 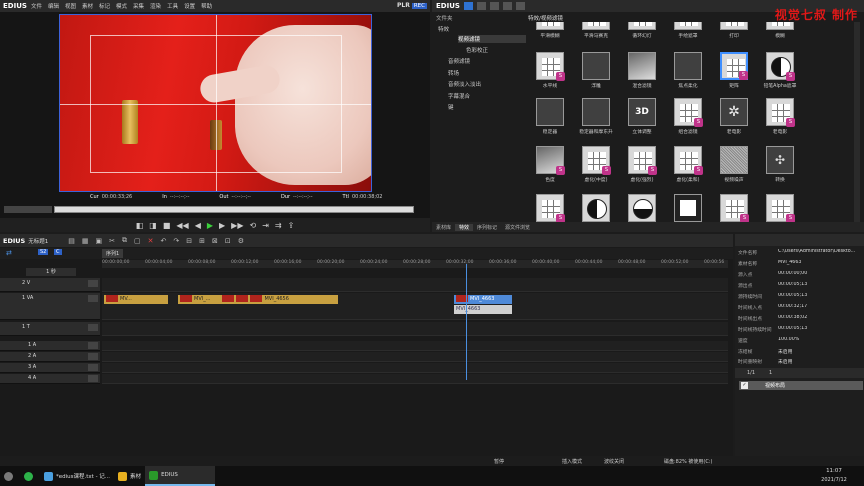 I want to click on settings-icon: ⚙, so click(x=241, y=241).